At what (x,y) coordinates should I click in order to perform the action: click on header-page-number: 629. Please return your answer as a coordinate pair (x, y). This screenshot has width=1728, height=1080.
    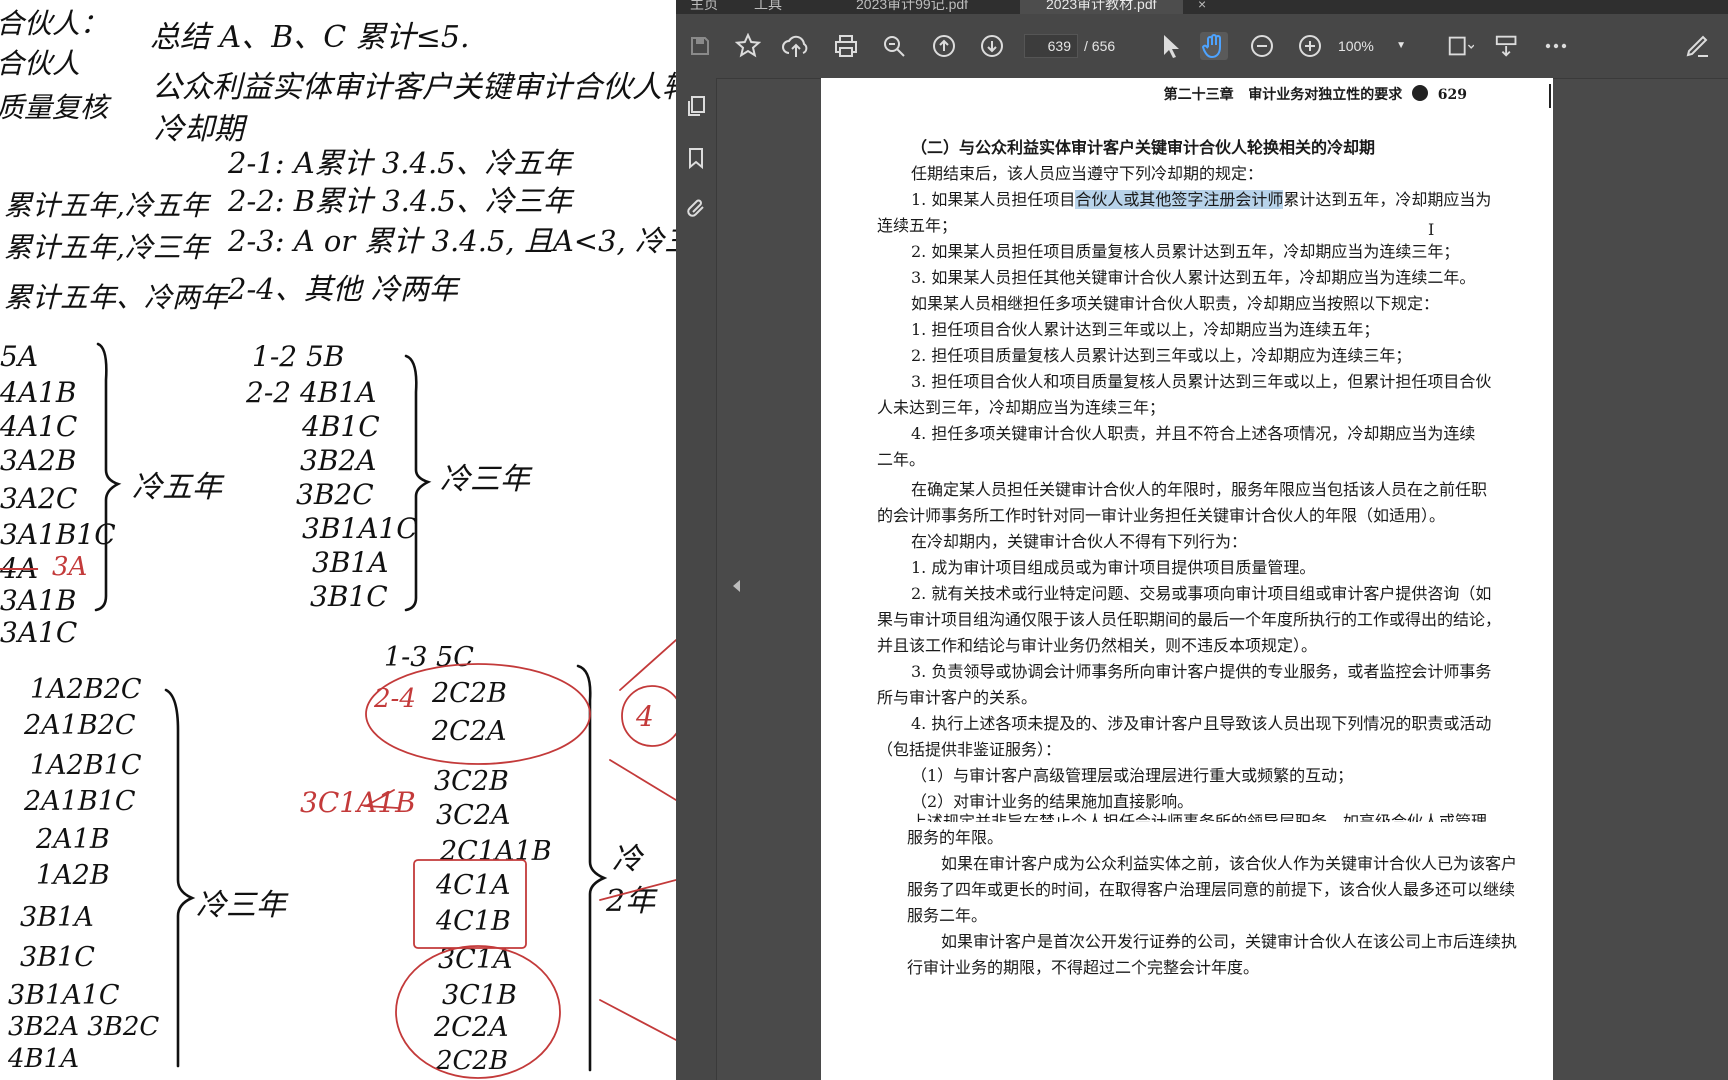
    Looking at the image, I should click on (1452, 95).